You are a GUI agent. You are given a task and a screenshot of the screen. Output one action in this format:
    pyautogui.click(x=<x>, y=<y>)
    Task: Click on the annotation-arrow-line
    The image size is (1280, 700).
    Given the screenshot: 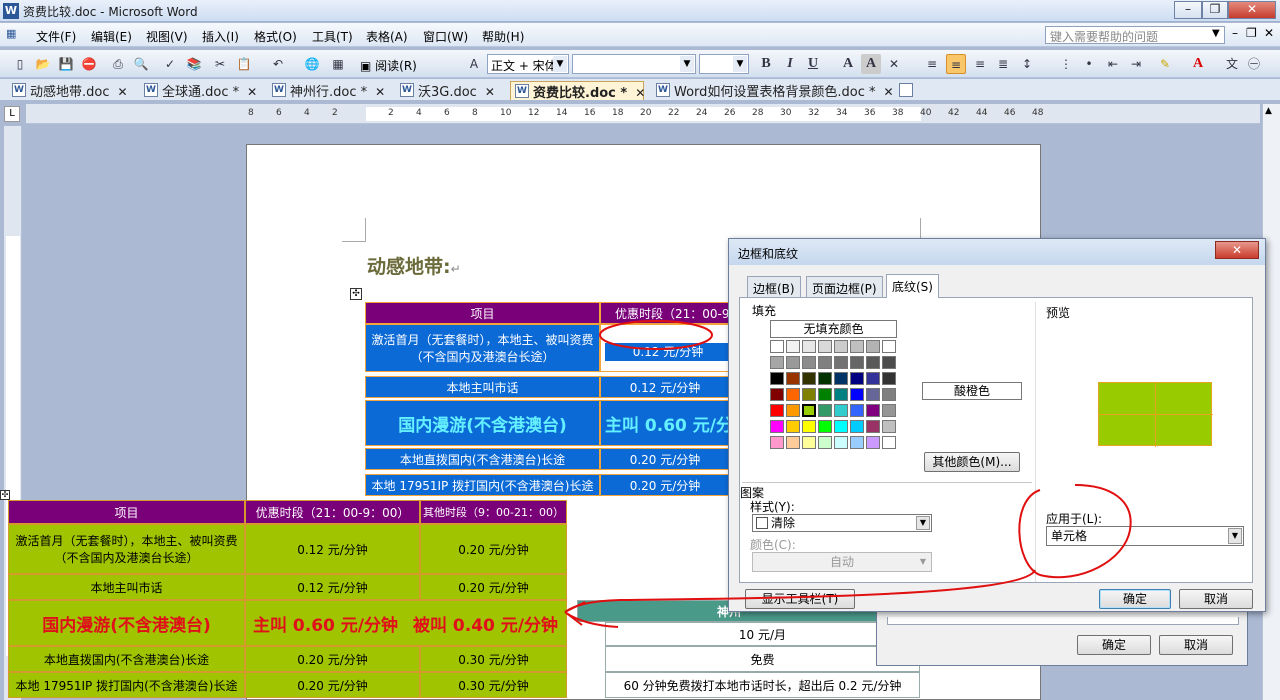 What is the action you would take?
    pyautogui.click(x=800, y=591)
    